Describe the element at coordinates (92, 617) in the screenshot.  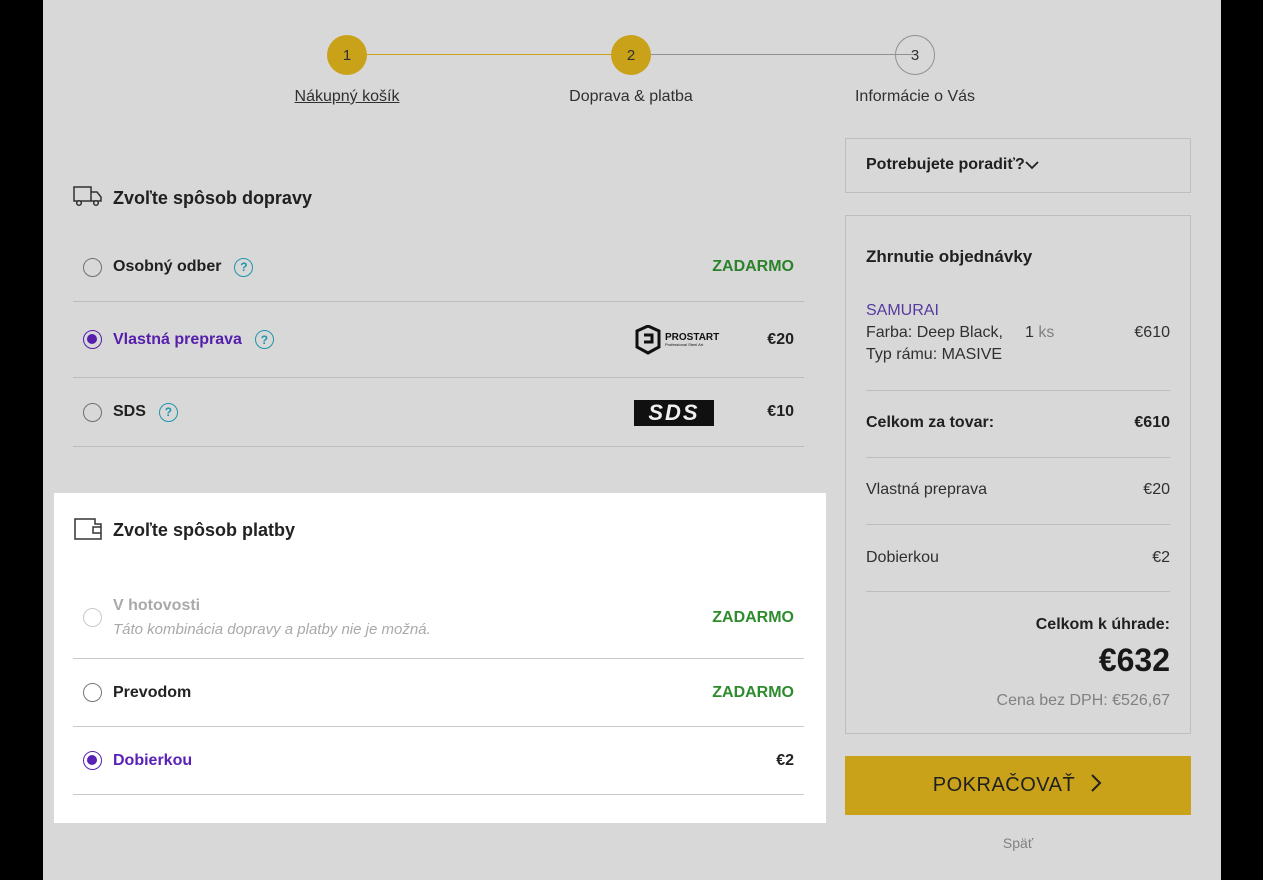
I see `radio-hotovost` at that location.